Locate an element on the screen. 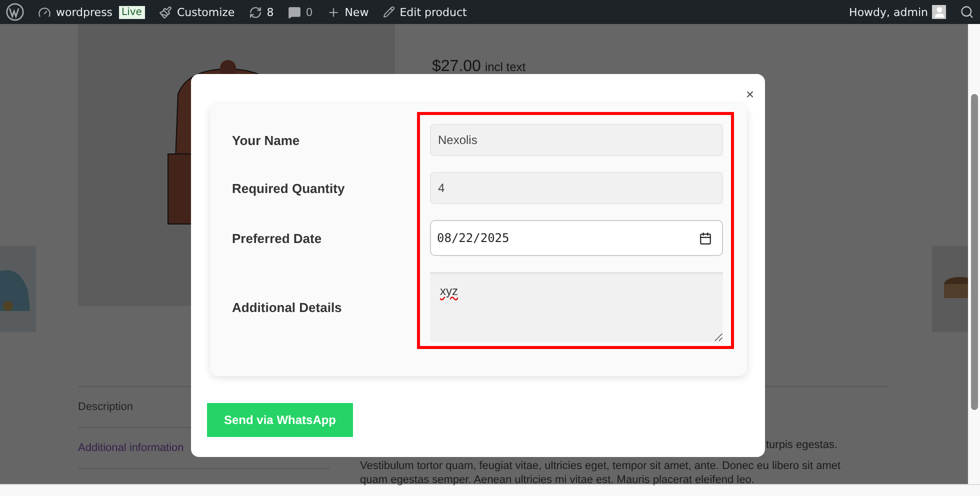 The height and width of the screenshot is (496, 980). description-text: Vestibulum tortor quam, feugiat vitae, ultricies eget, tempor sit amet, ante. Donec eu libero sit amet is located at coordinates (600, 466).